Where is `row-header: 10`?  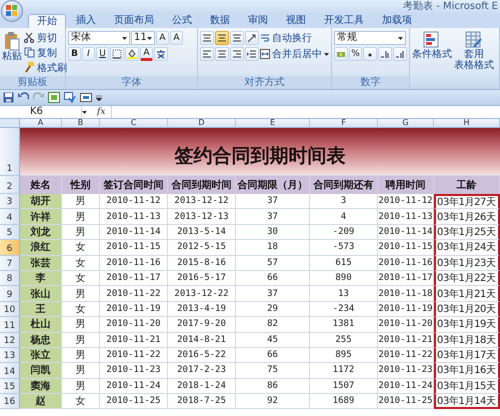
row-header: 10 is located at coordinates (10, 310).